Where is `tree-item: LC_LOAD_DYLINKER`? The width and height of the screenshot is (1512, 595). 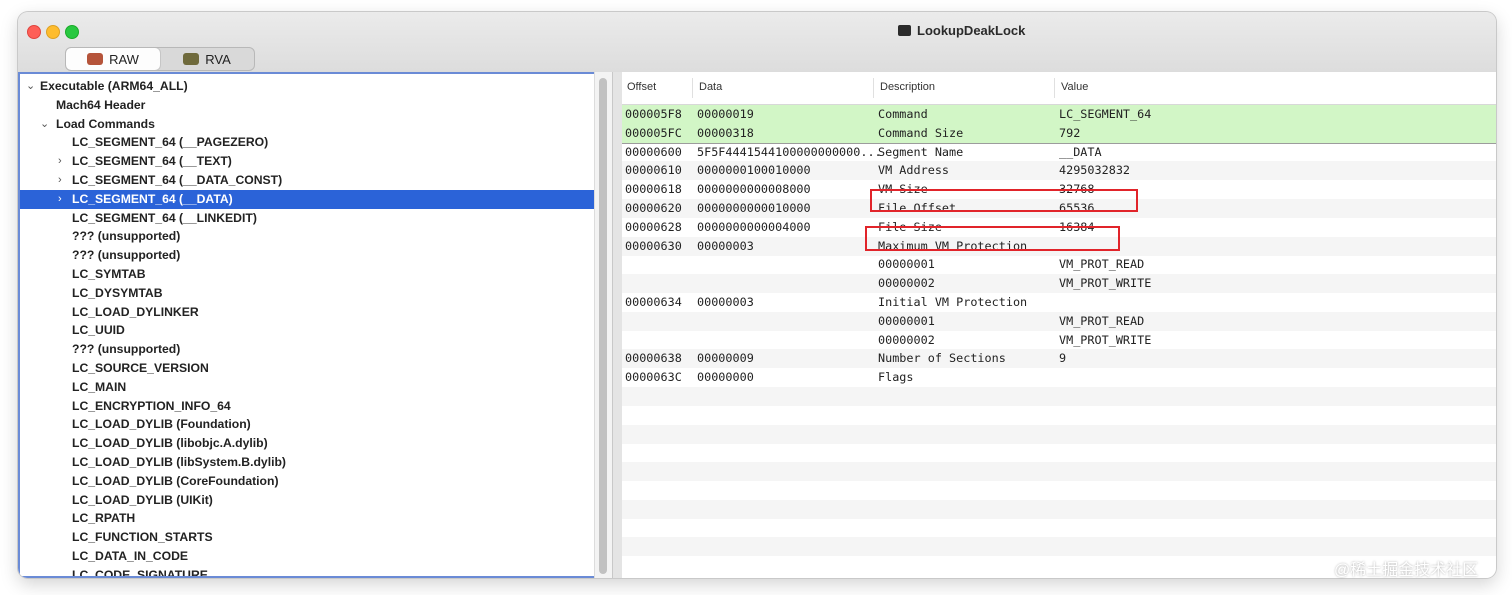
tree-item: LC_LOAD_DYLINKER is located at coordinates (307, 312).